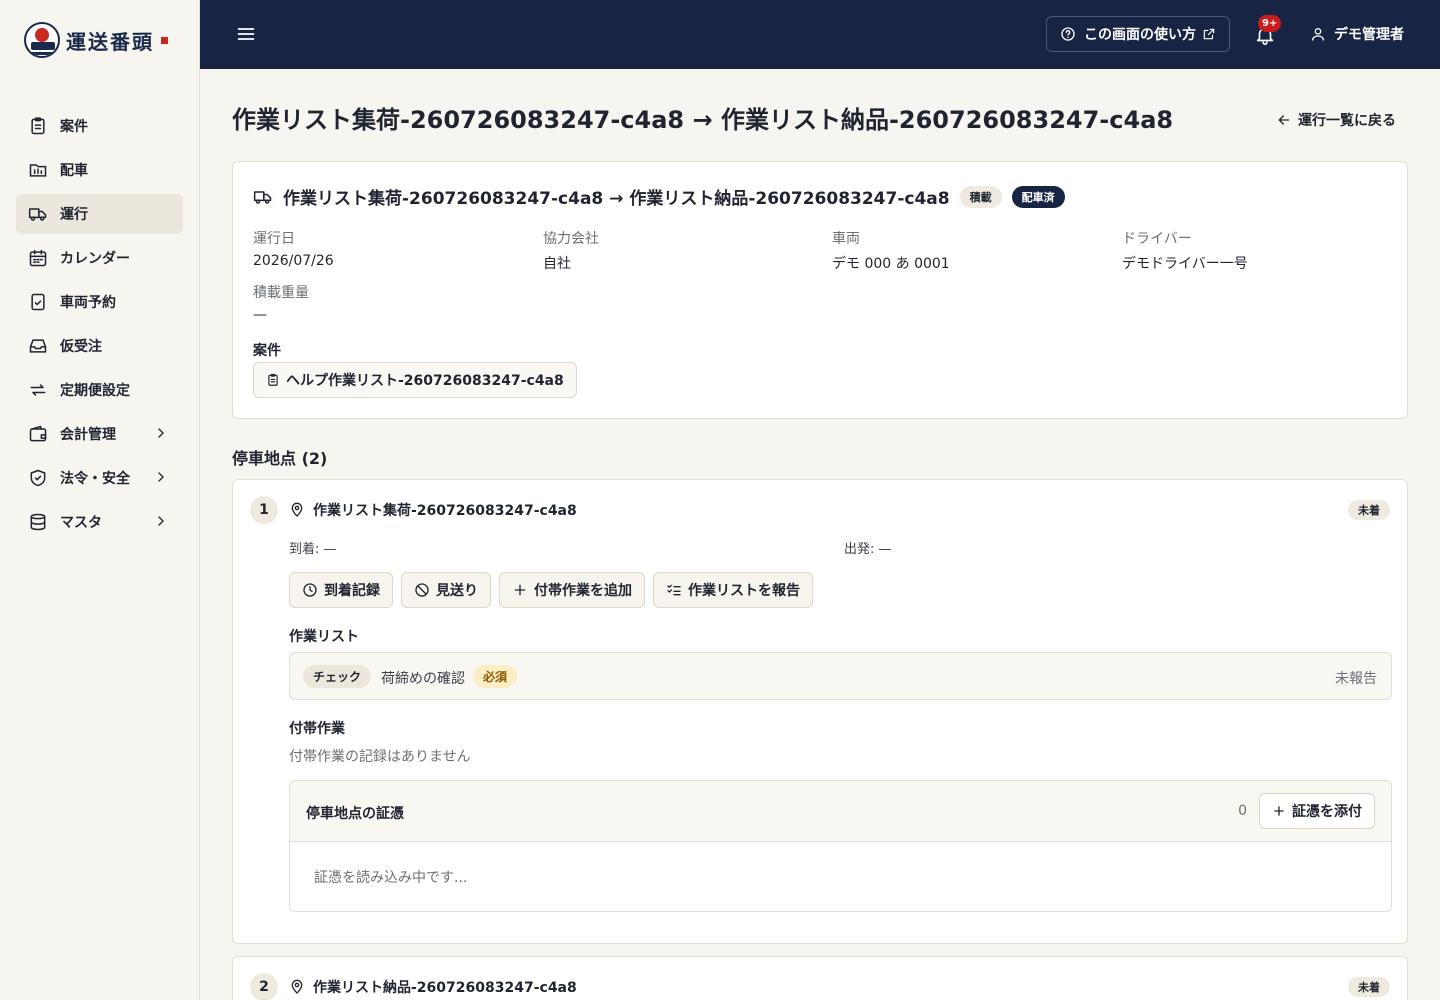 The height and width of the screenshot is (1000, 1440). I want to click on calendar-icon, so click(38, 258).